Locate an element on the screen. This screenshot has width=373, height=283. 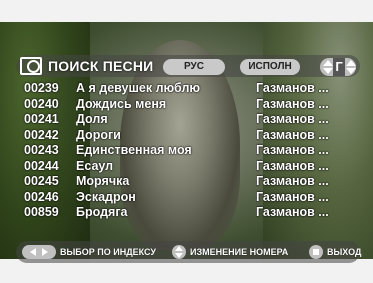
song-title: Есаул is located at coordinates (95, 165).